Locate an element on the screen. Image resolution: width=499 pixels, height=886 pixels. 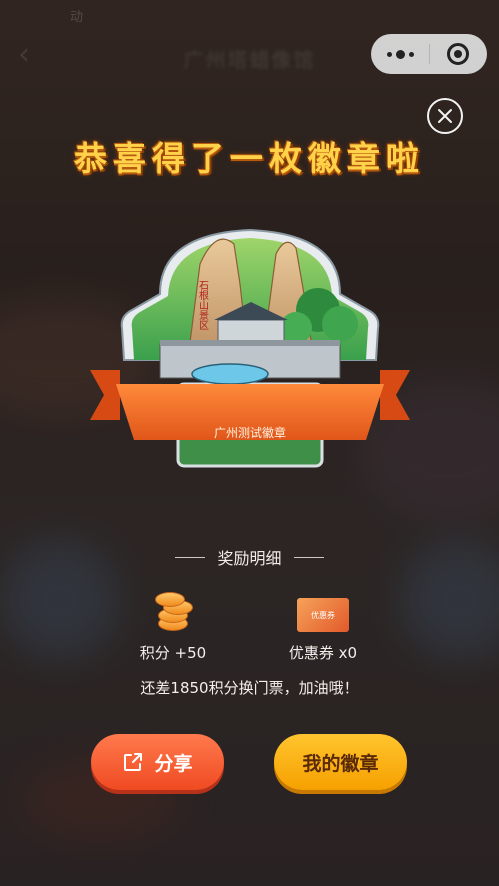
points-hint: 还差1850积分换门票，加油哦！ is located at coordinates (249, 688).